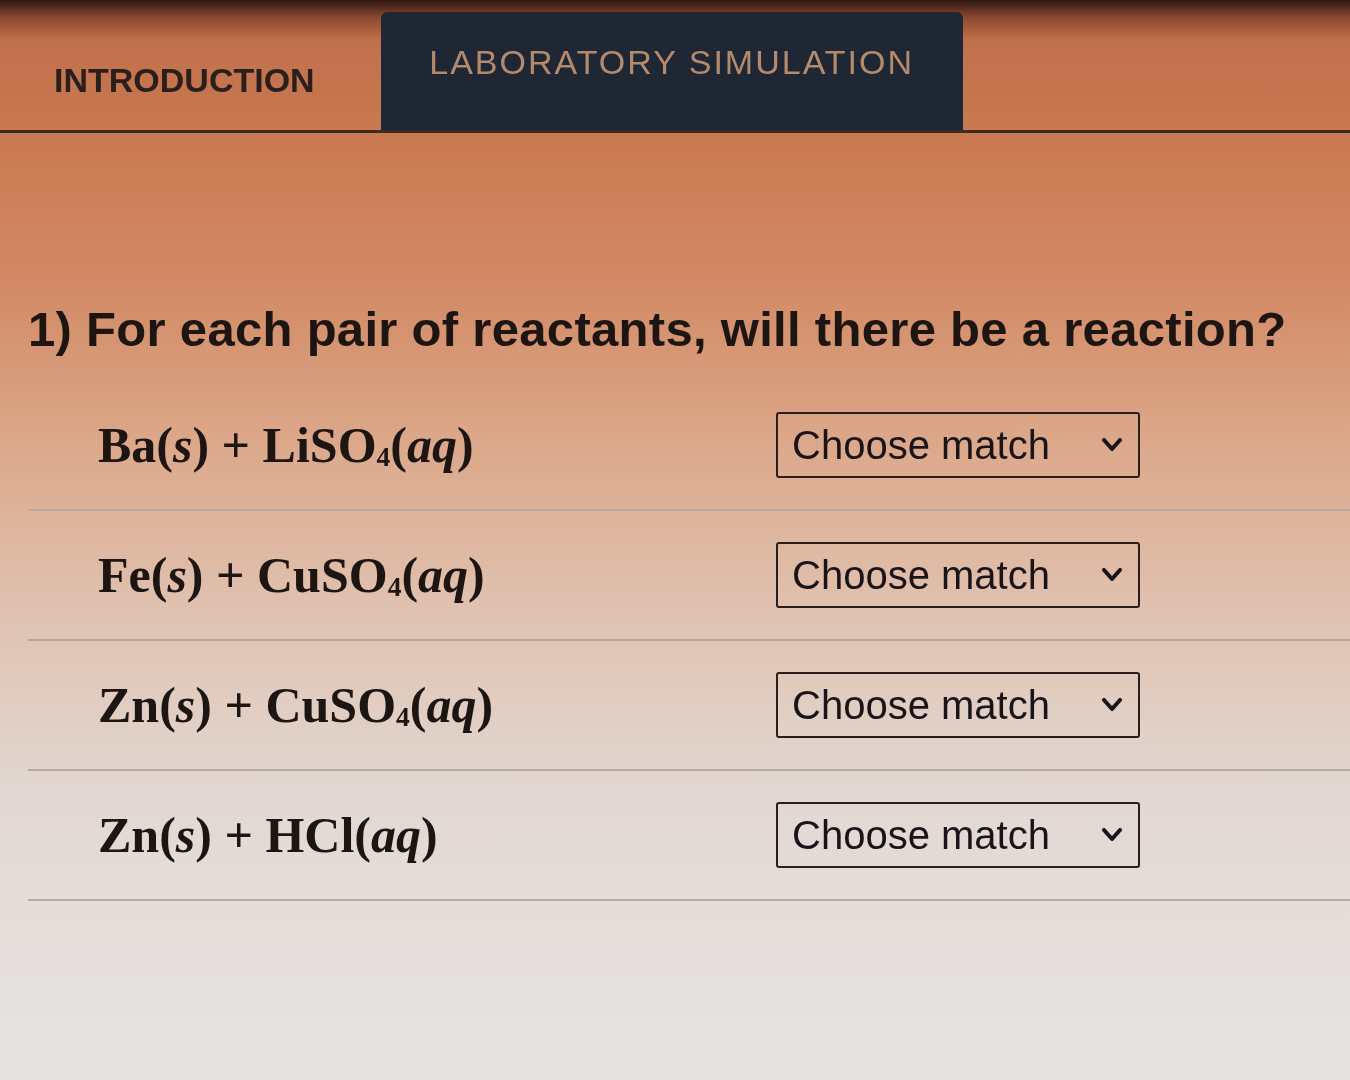 This screenshot has width=1350, height=1080. What do you see at coordinates (657, 329) in the screenshot?
I see `question-text: 1) For each pair of reactants, will there be a reaction?` at bounding box center [657, 329].